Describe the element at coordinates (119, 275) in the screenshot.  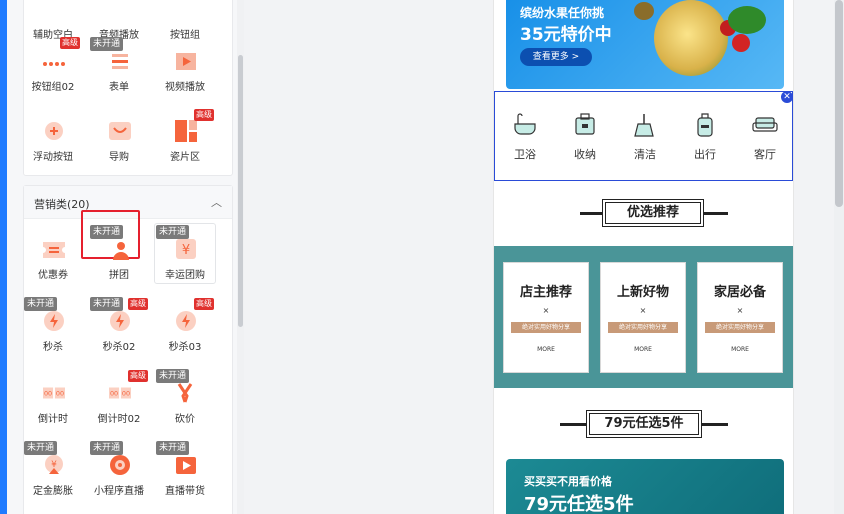
I see `component-label: 拼团` at that location.